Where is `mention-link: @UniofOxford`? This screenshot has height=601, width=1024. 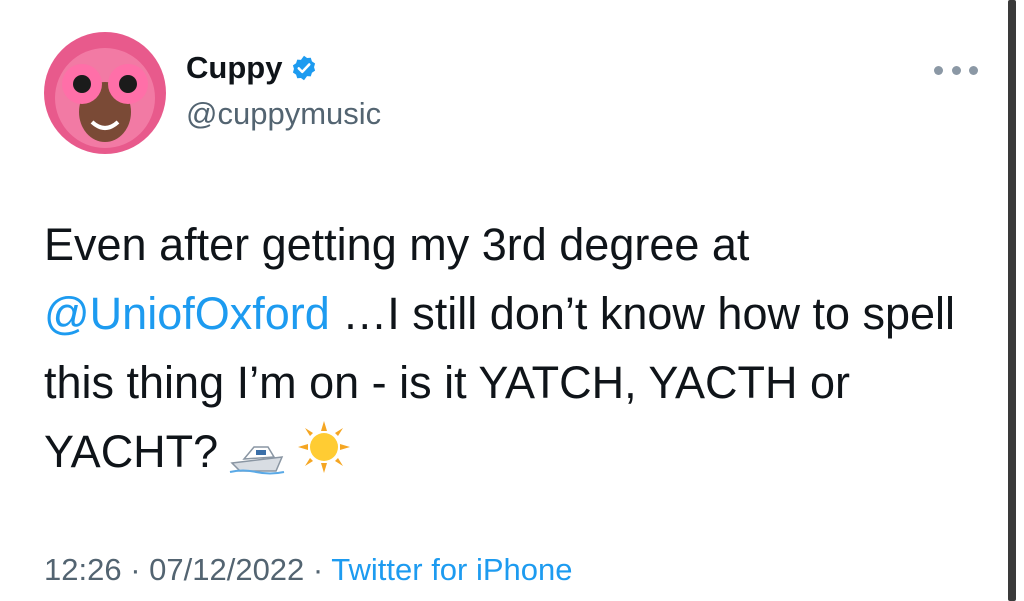
mention-link: @UniofOxford is located at coordinates (187, 313).